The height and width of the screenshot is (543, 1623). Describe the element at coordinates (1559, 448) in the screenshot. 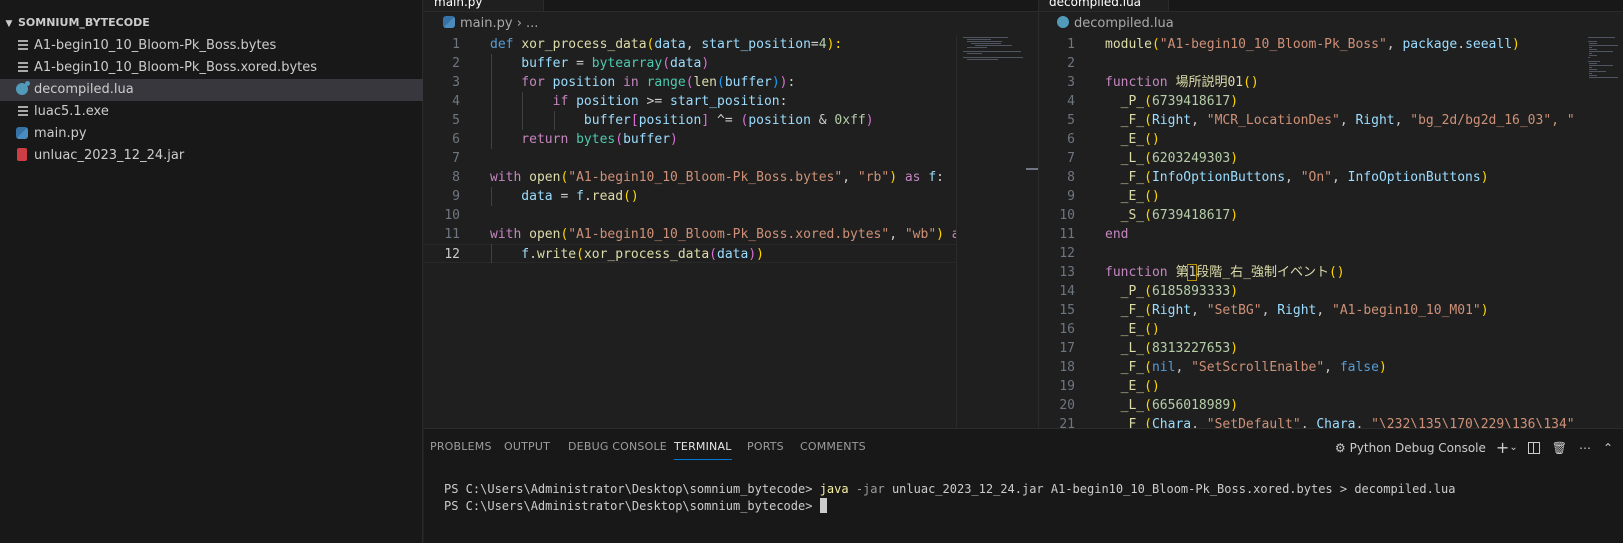

I see `trash-icon: 🗑` at that location.